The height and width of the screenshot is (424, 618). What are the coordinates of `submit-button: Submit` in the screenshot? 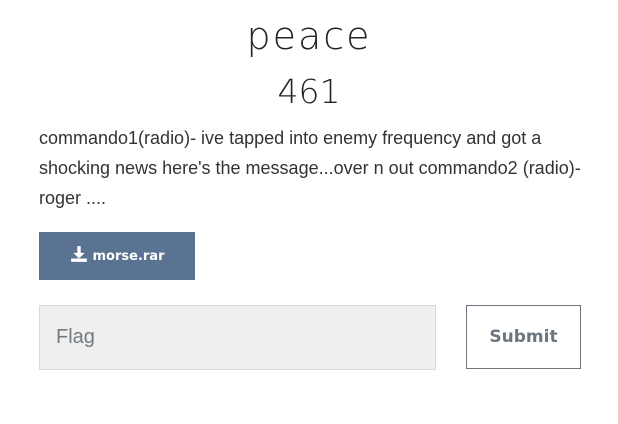 It's located at (523, 337).